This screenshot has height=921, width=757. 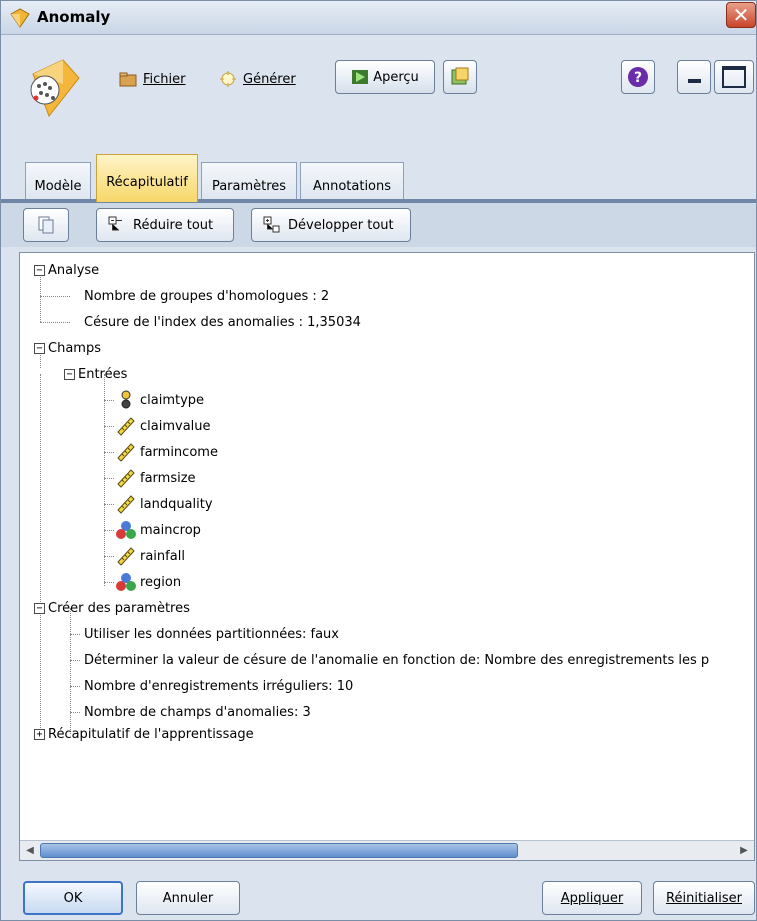 I want to click on field-name: claimtype, so click(x=172, y=400).